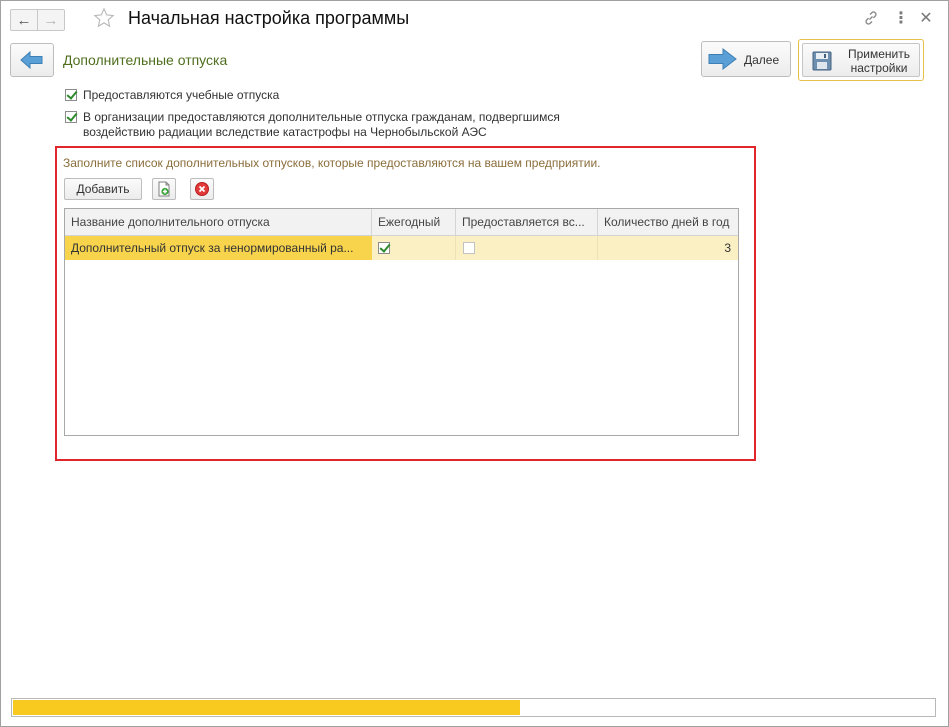  Describe the element at coordinates (181, 95) in the screenshot. I see `study-leave-label: Предоставляются учебные отпуска` at that location.